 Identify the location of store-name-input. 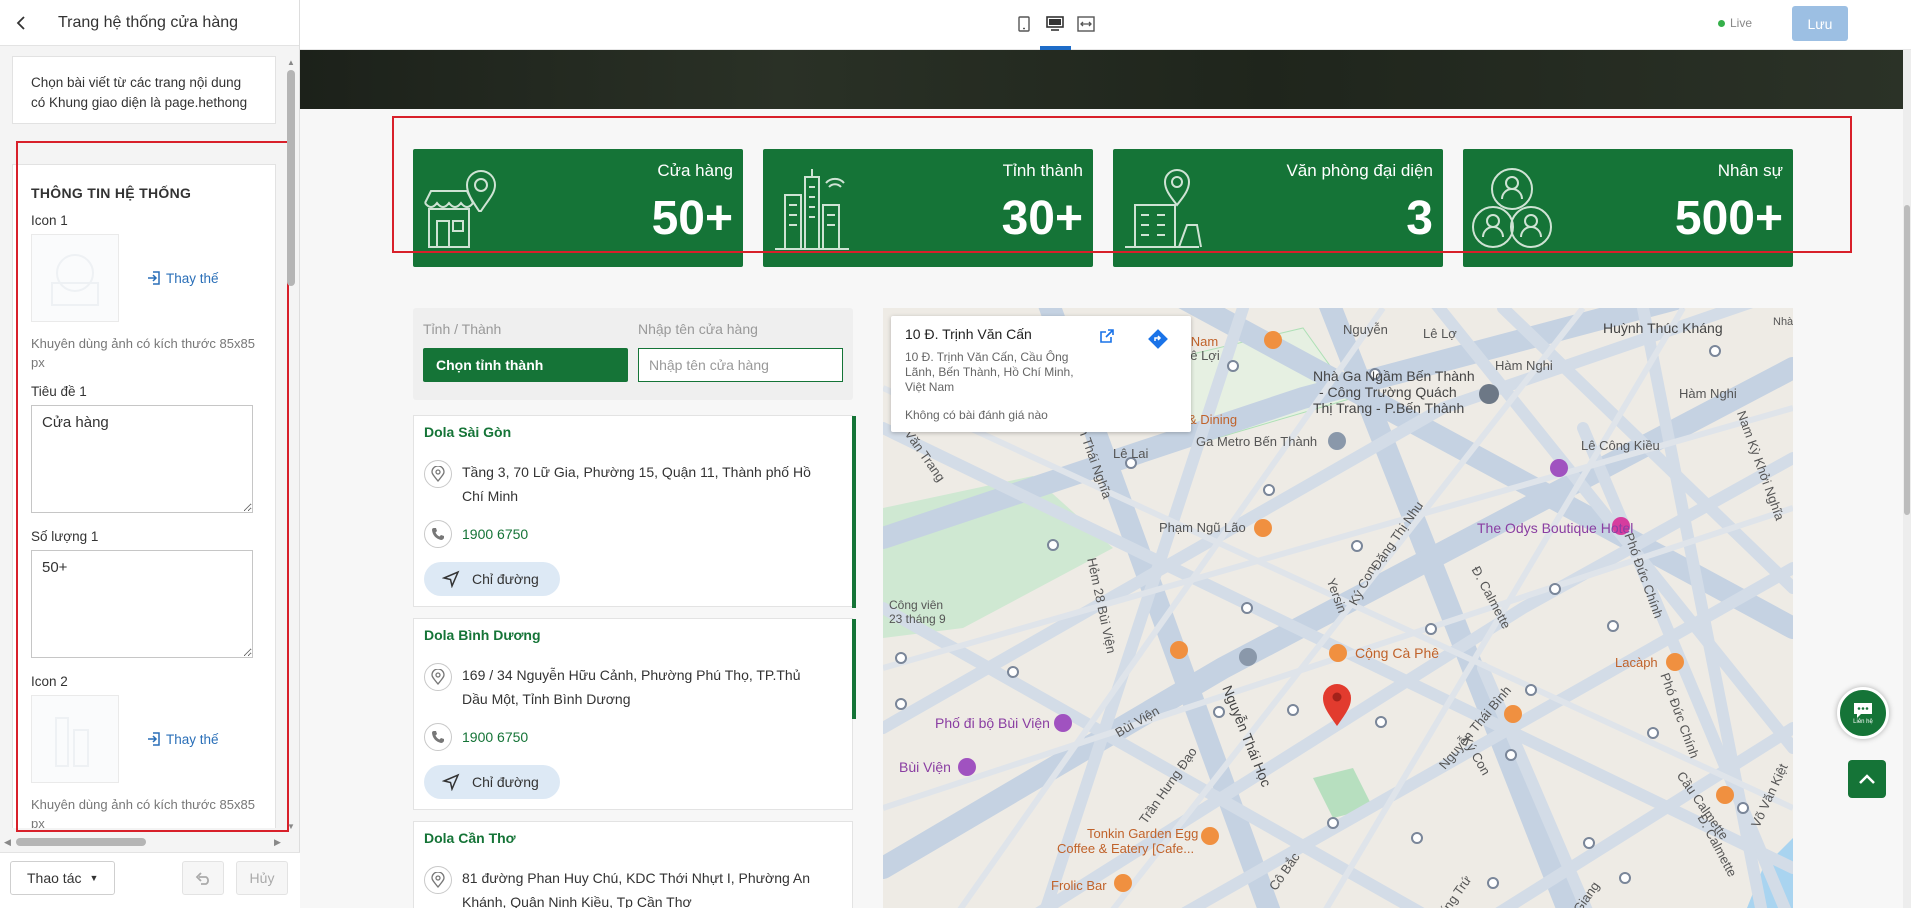
(740, 365).